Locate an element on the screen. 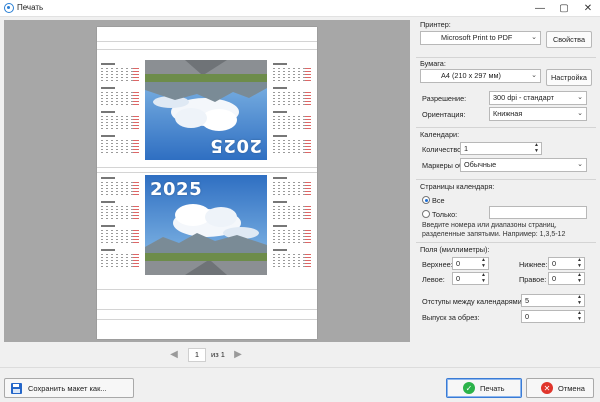  pages-range-input is located at coordinates (538, 212).